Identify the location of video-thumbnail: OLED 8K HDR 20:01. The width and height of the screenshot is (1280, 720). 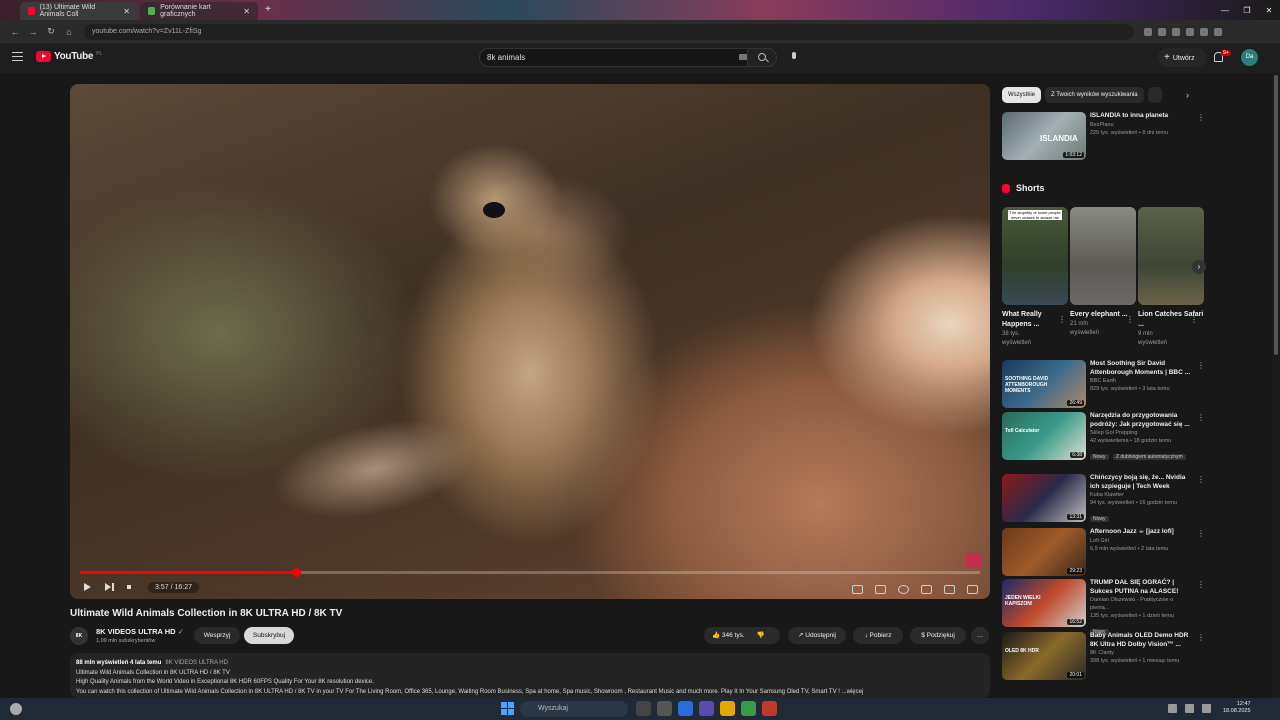
(1044, 656).